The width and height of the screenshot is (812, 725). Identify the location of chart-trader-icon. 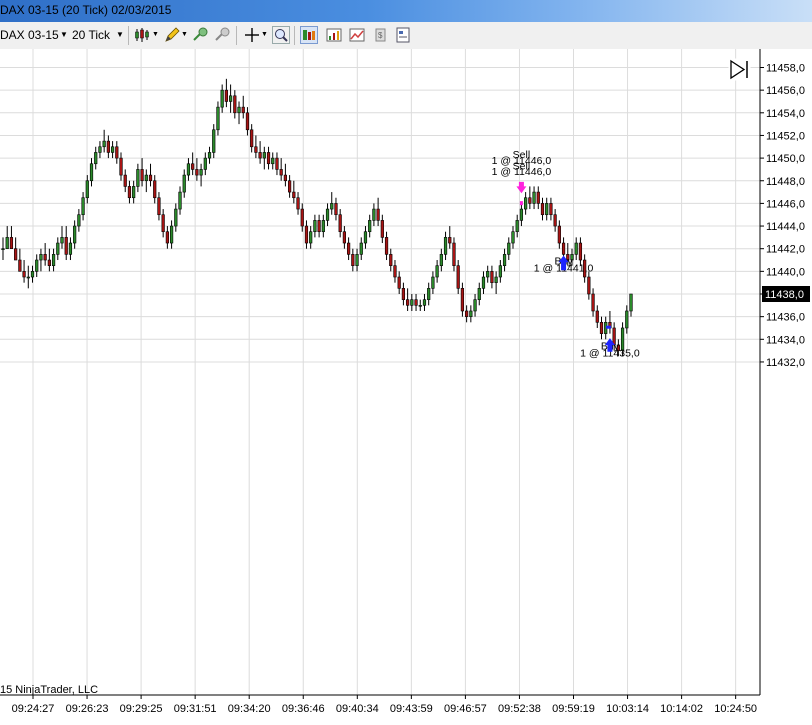
(309, 35).